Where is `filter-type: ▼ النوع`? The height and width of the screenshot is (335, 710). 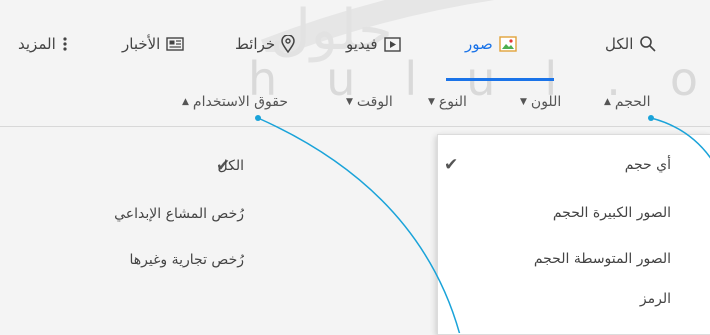
filter-type: ▼ النوع is located at coordinates (447, 102).